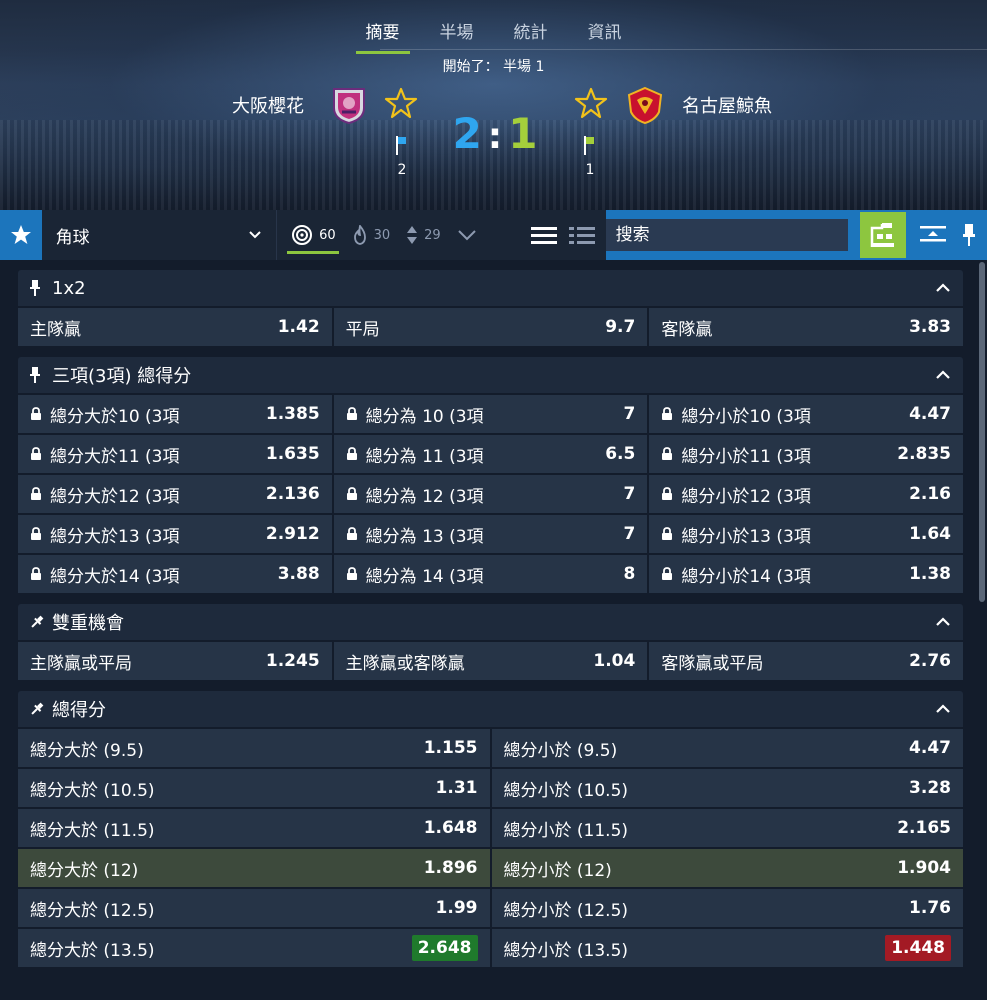 The width and height of the screenshot is (987, 1000). I want to click on outcome-label: 總分小於12 (3項, so click(746, 496).